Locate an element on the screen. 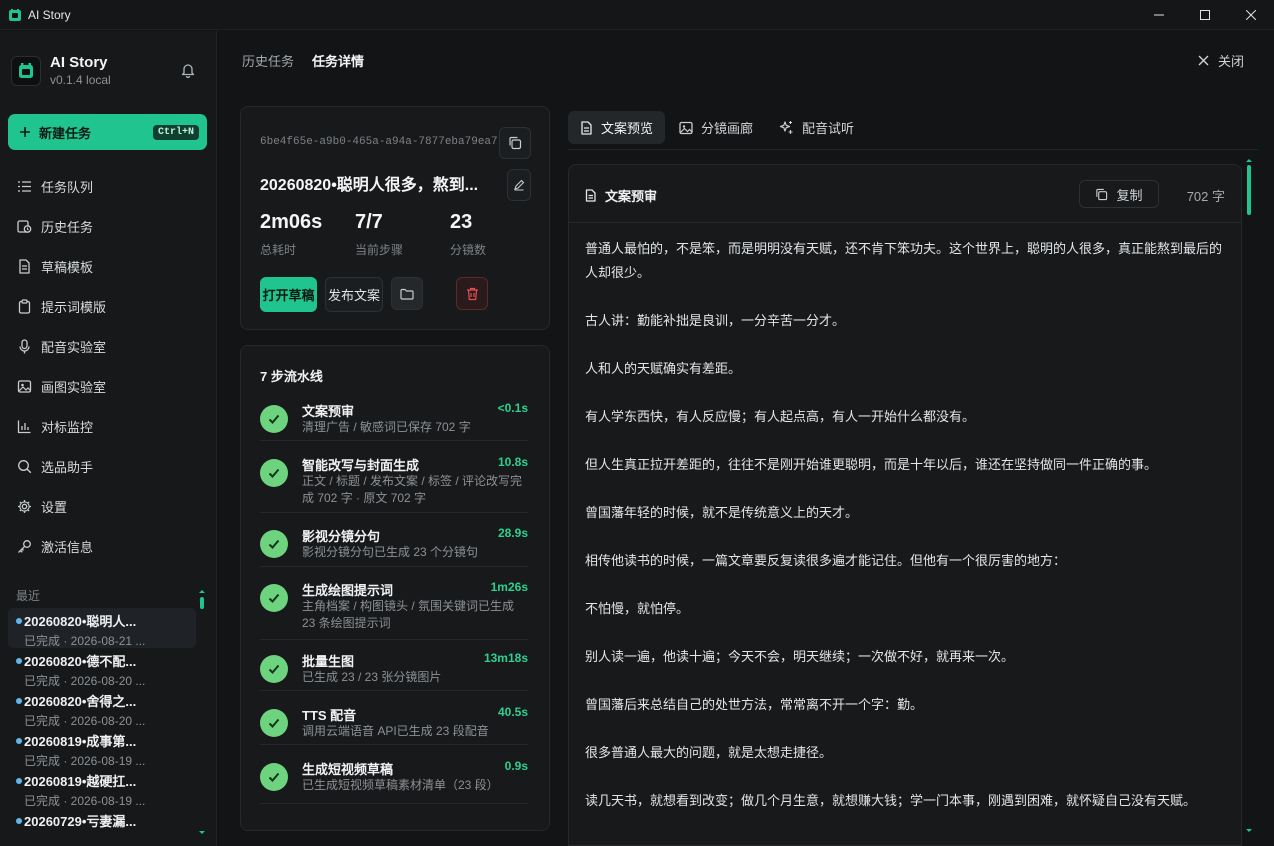 Image resolution: width=1274 pixels, height=846 pixels. key-icon is located at coordinates (24, 546).